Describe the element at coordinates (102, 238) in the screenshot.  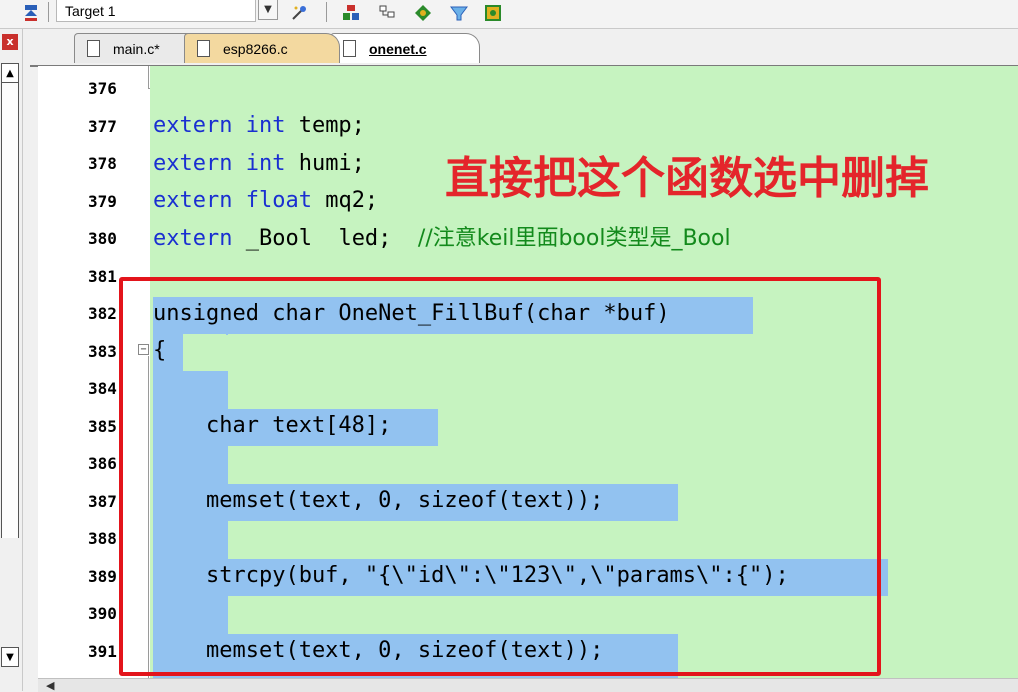
I see `line-number: 380` at that location.